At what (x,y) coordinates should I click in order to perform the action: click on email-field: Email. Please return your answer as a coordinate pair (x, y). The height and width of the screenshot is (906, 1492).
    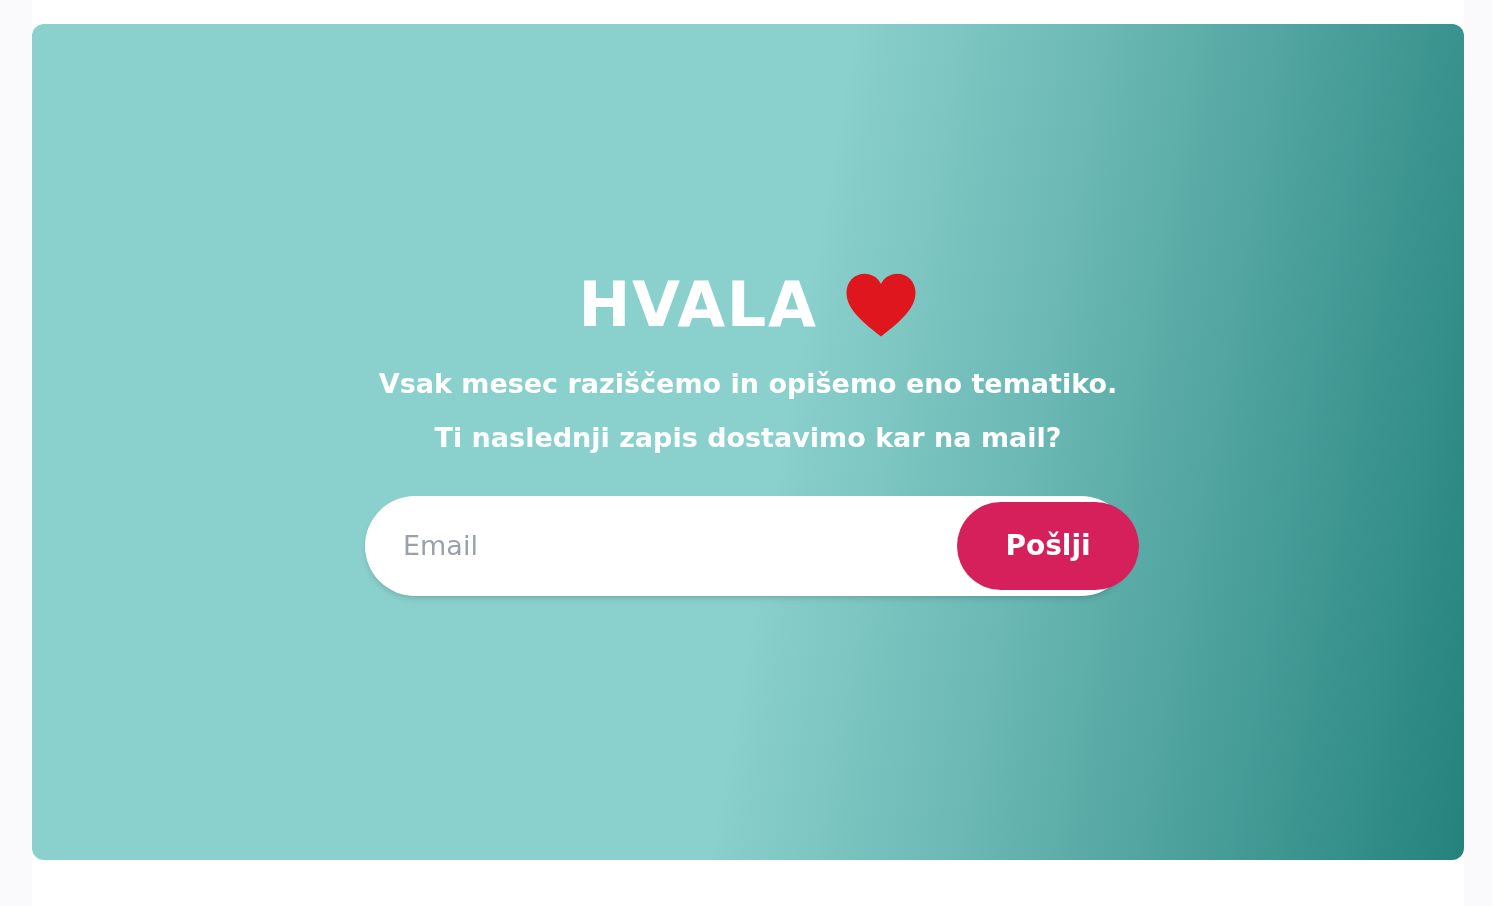
    Looking at the image, I should click on (680, 546).